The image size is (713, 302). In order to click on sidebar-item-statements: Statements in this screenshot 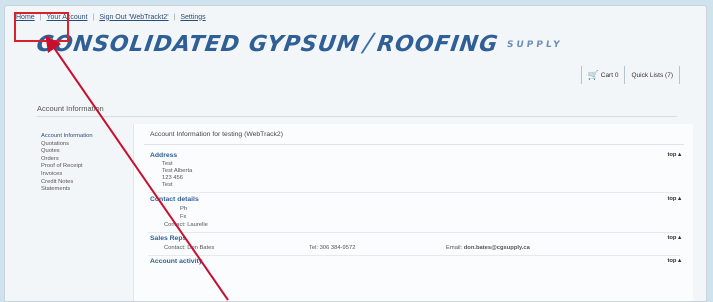, I will do `click(67, 190)`.